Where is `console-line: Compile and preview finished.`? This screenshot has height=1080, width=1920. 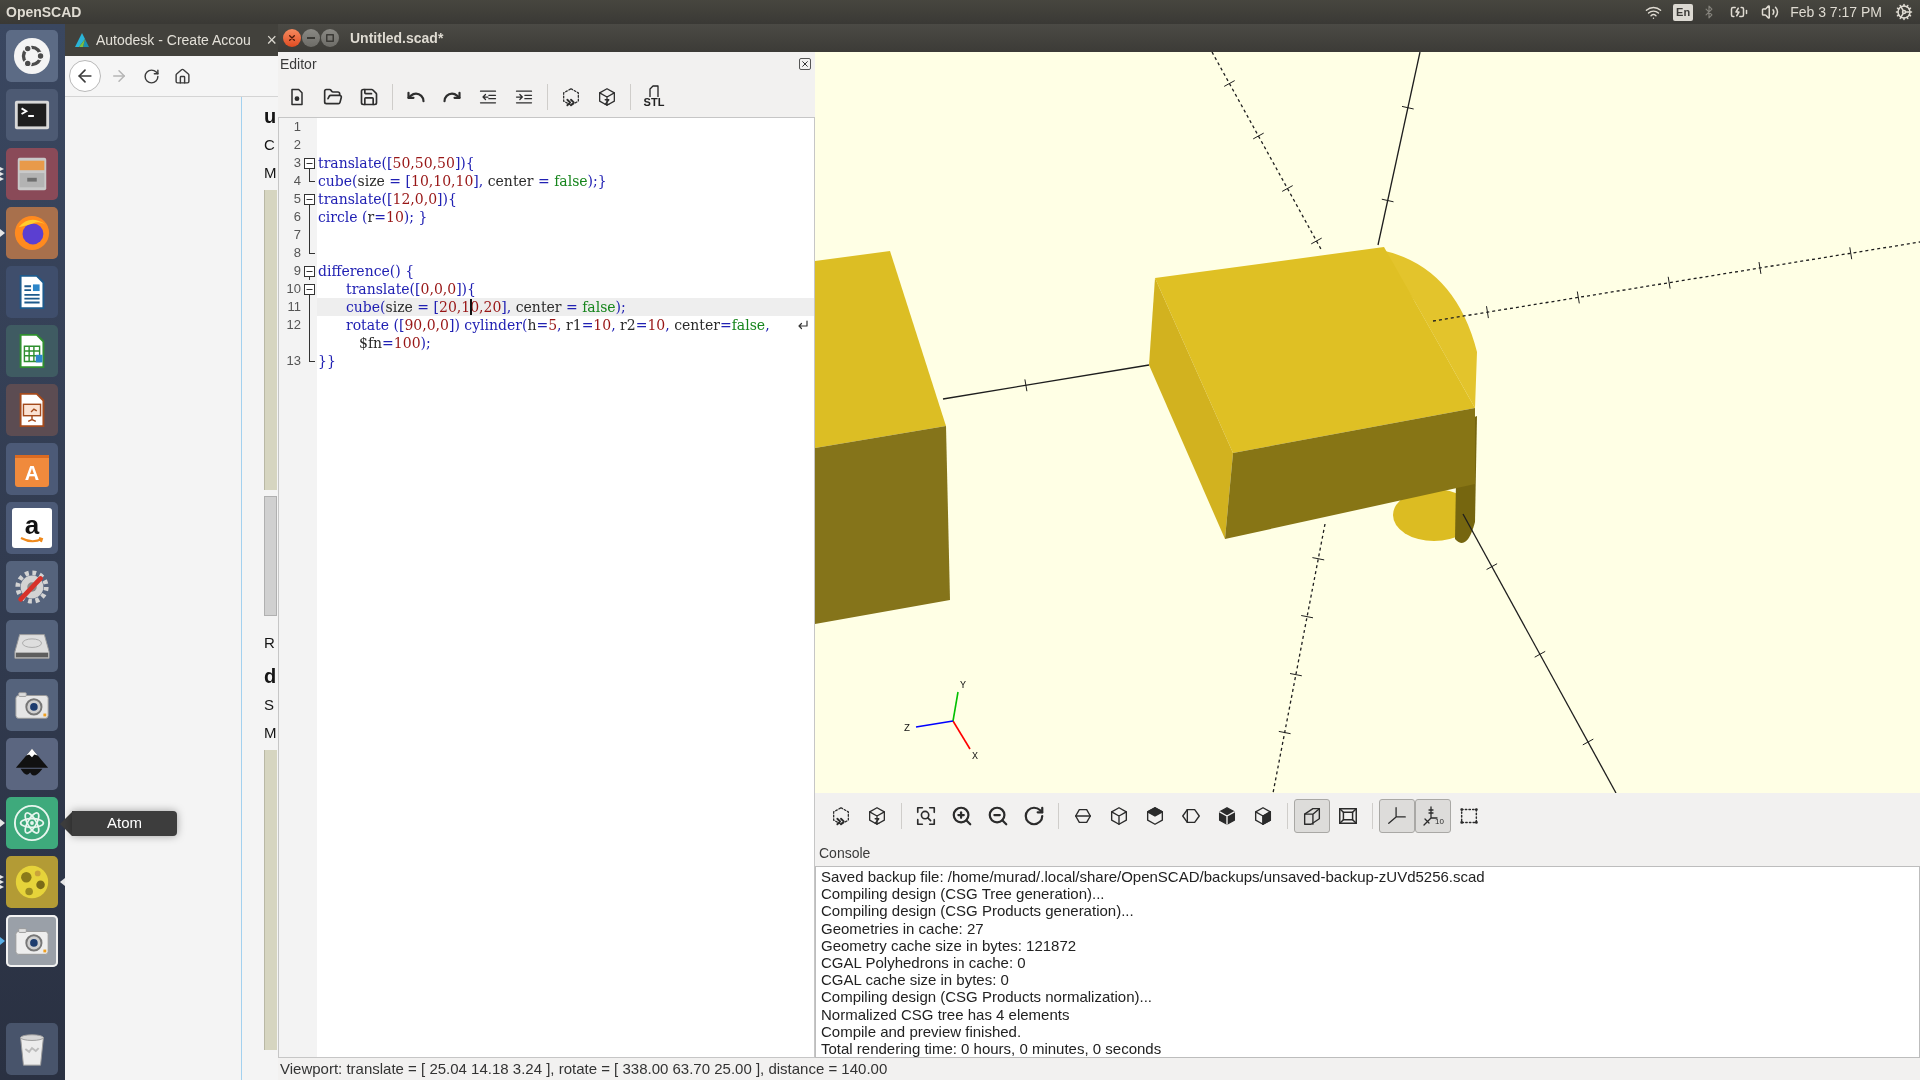 console-line: Compile and preview finished. is located at coordinates (921, 1031).